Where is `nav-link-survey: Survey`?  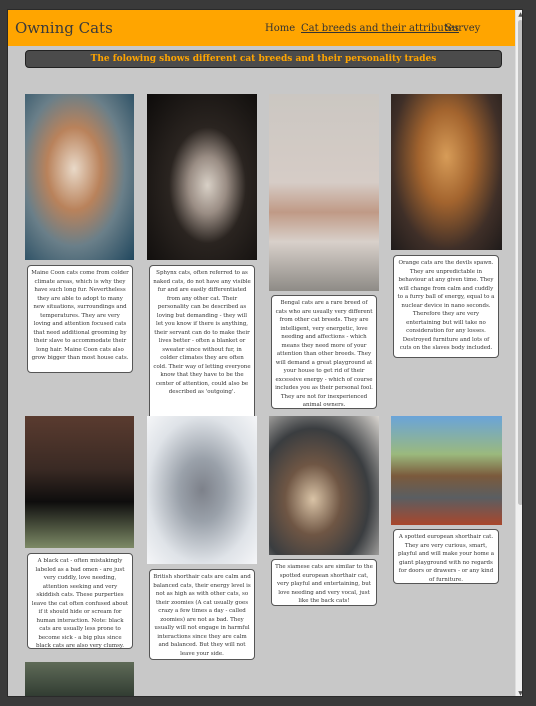
nav-link-survey: Survey is located at coordinates (462, 28).